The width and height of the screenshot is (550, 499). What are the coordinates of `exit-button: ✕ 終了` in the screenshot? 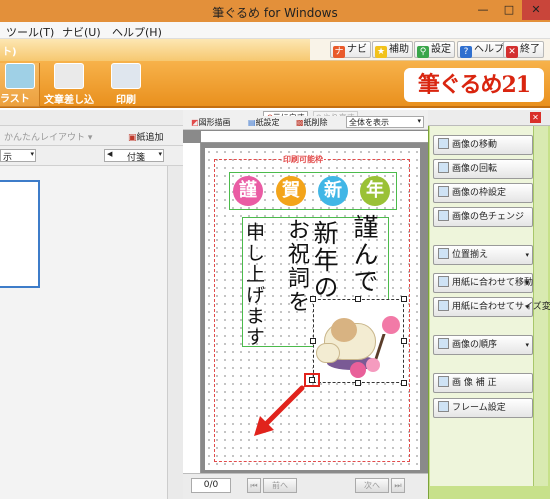 It's located at (523, 49).